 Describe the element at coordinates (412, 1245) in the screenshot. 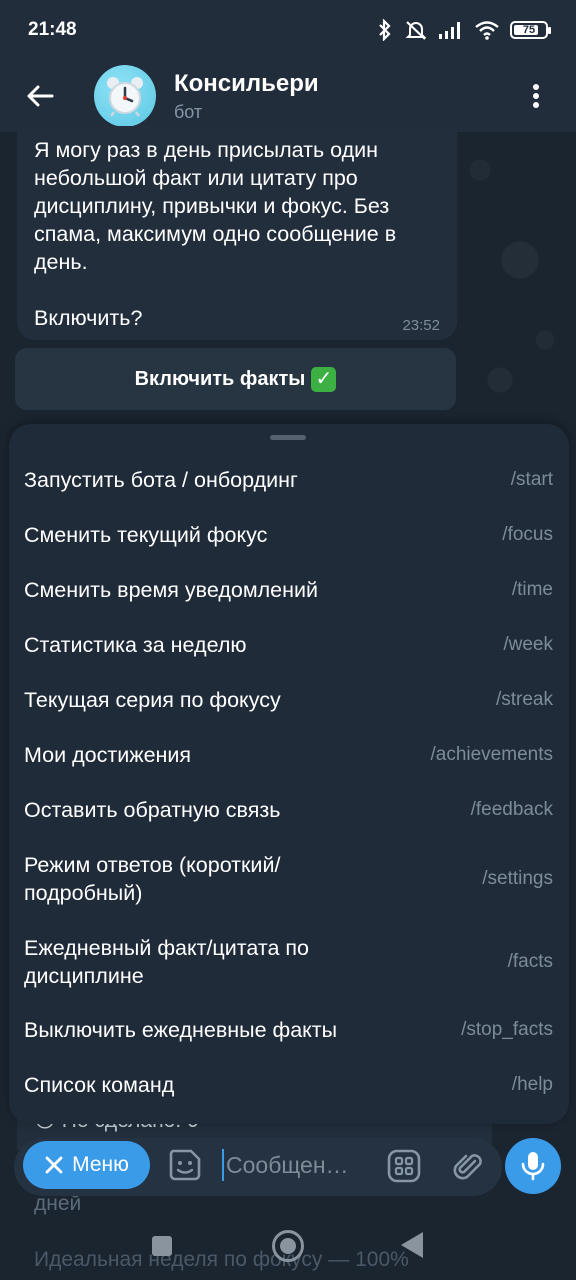

I see `nav-back-button` at that location.